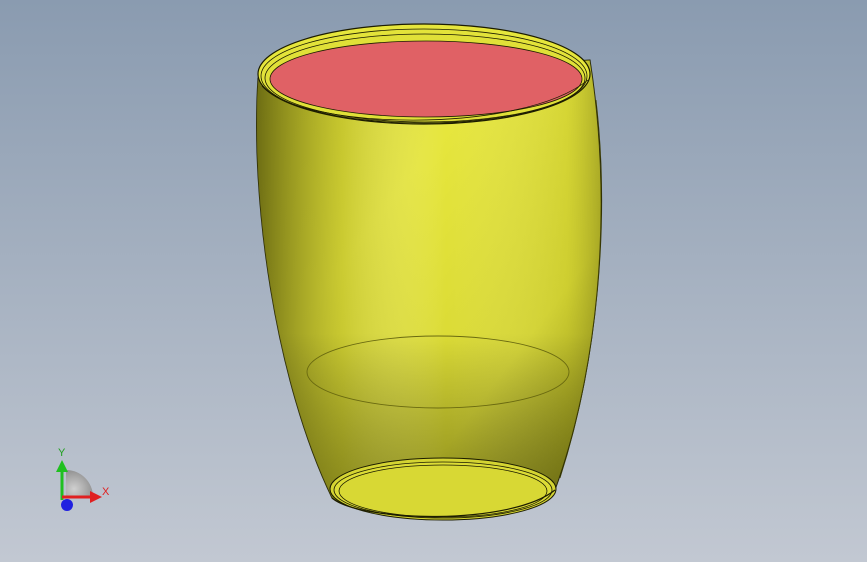  Describe the element at coordinates (62, 453) in the screenshot. I see `y-axis-label: Y` at that location.